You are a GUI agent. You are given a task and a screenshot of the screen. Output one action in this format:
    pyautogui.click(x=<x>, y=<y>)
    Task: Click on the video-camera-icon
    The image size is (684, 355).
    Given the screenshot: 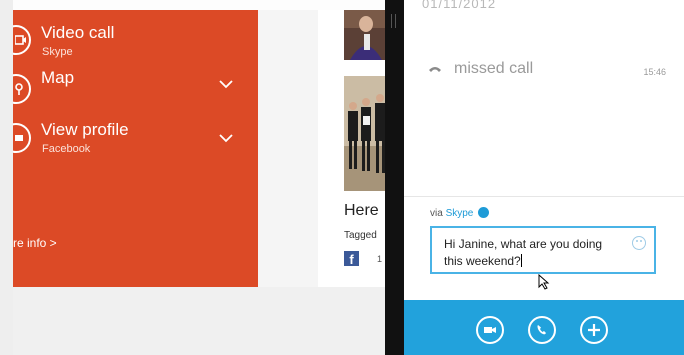 What is the action you would take?
    pyautogui.click(x=490, y=330)
    